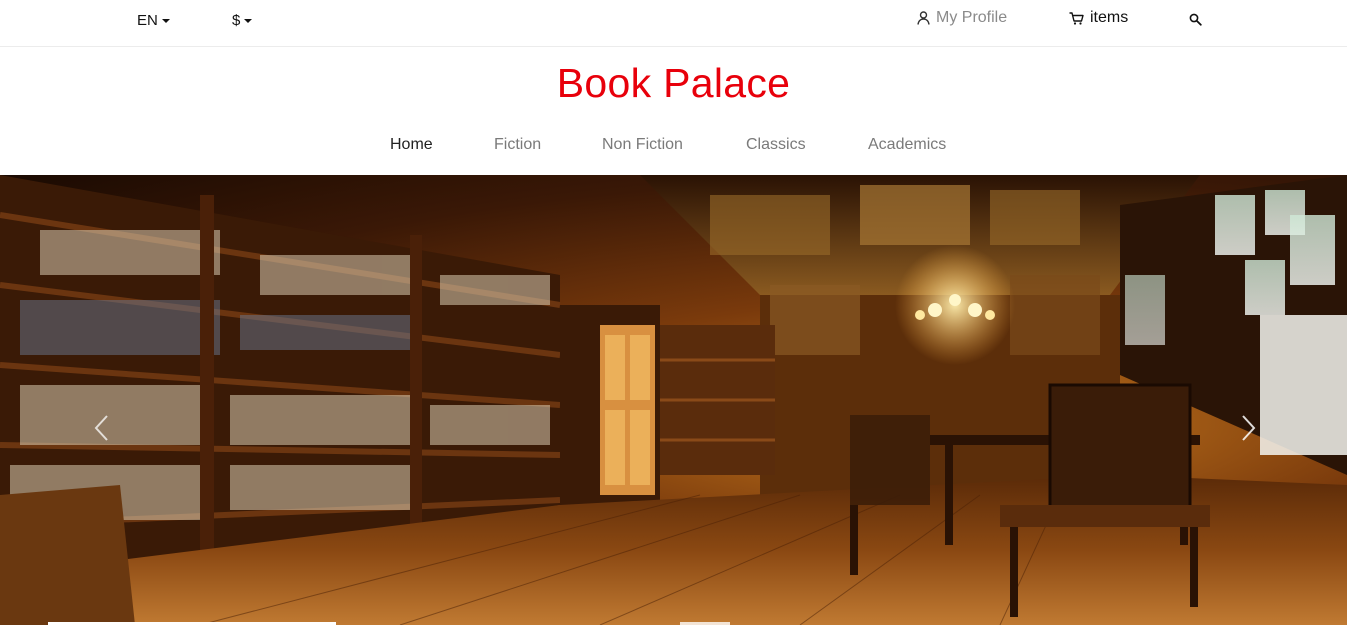 Image resolution: width=1347 pixels, height=625 pixels. Describe the element at coordinates (673, 23) in the screenshot. I see `top-bar: EN $ My Profile items` at that location.